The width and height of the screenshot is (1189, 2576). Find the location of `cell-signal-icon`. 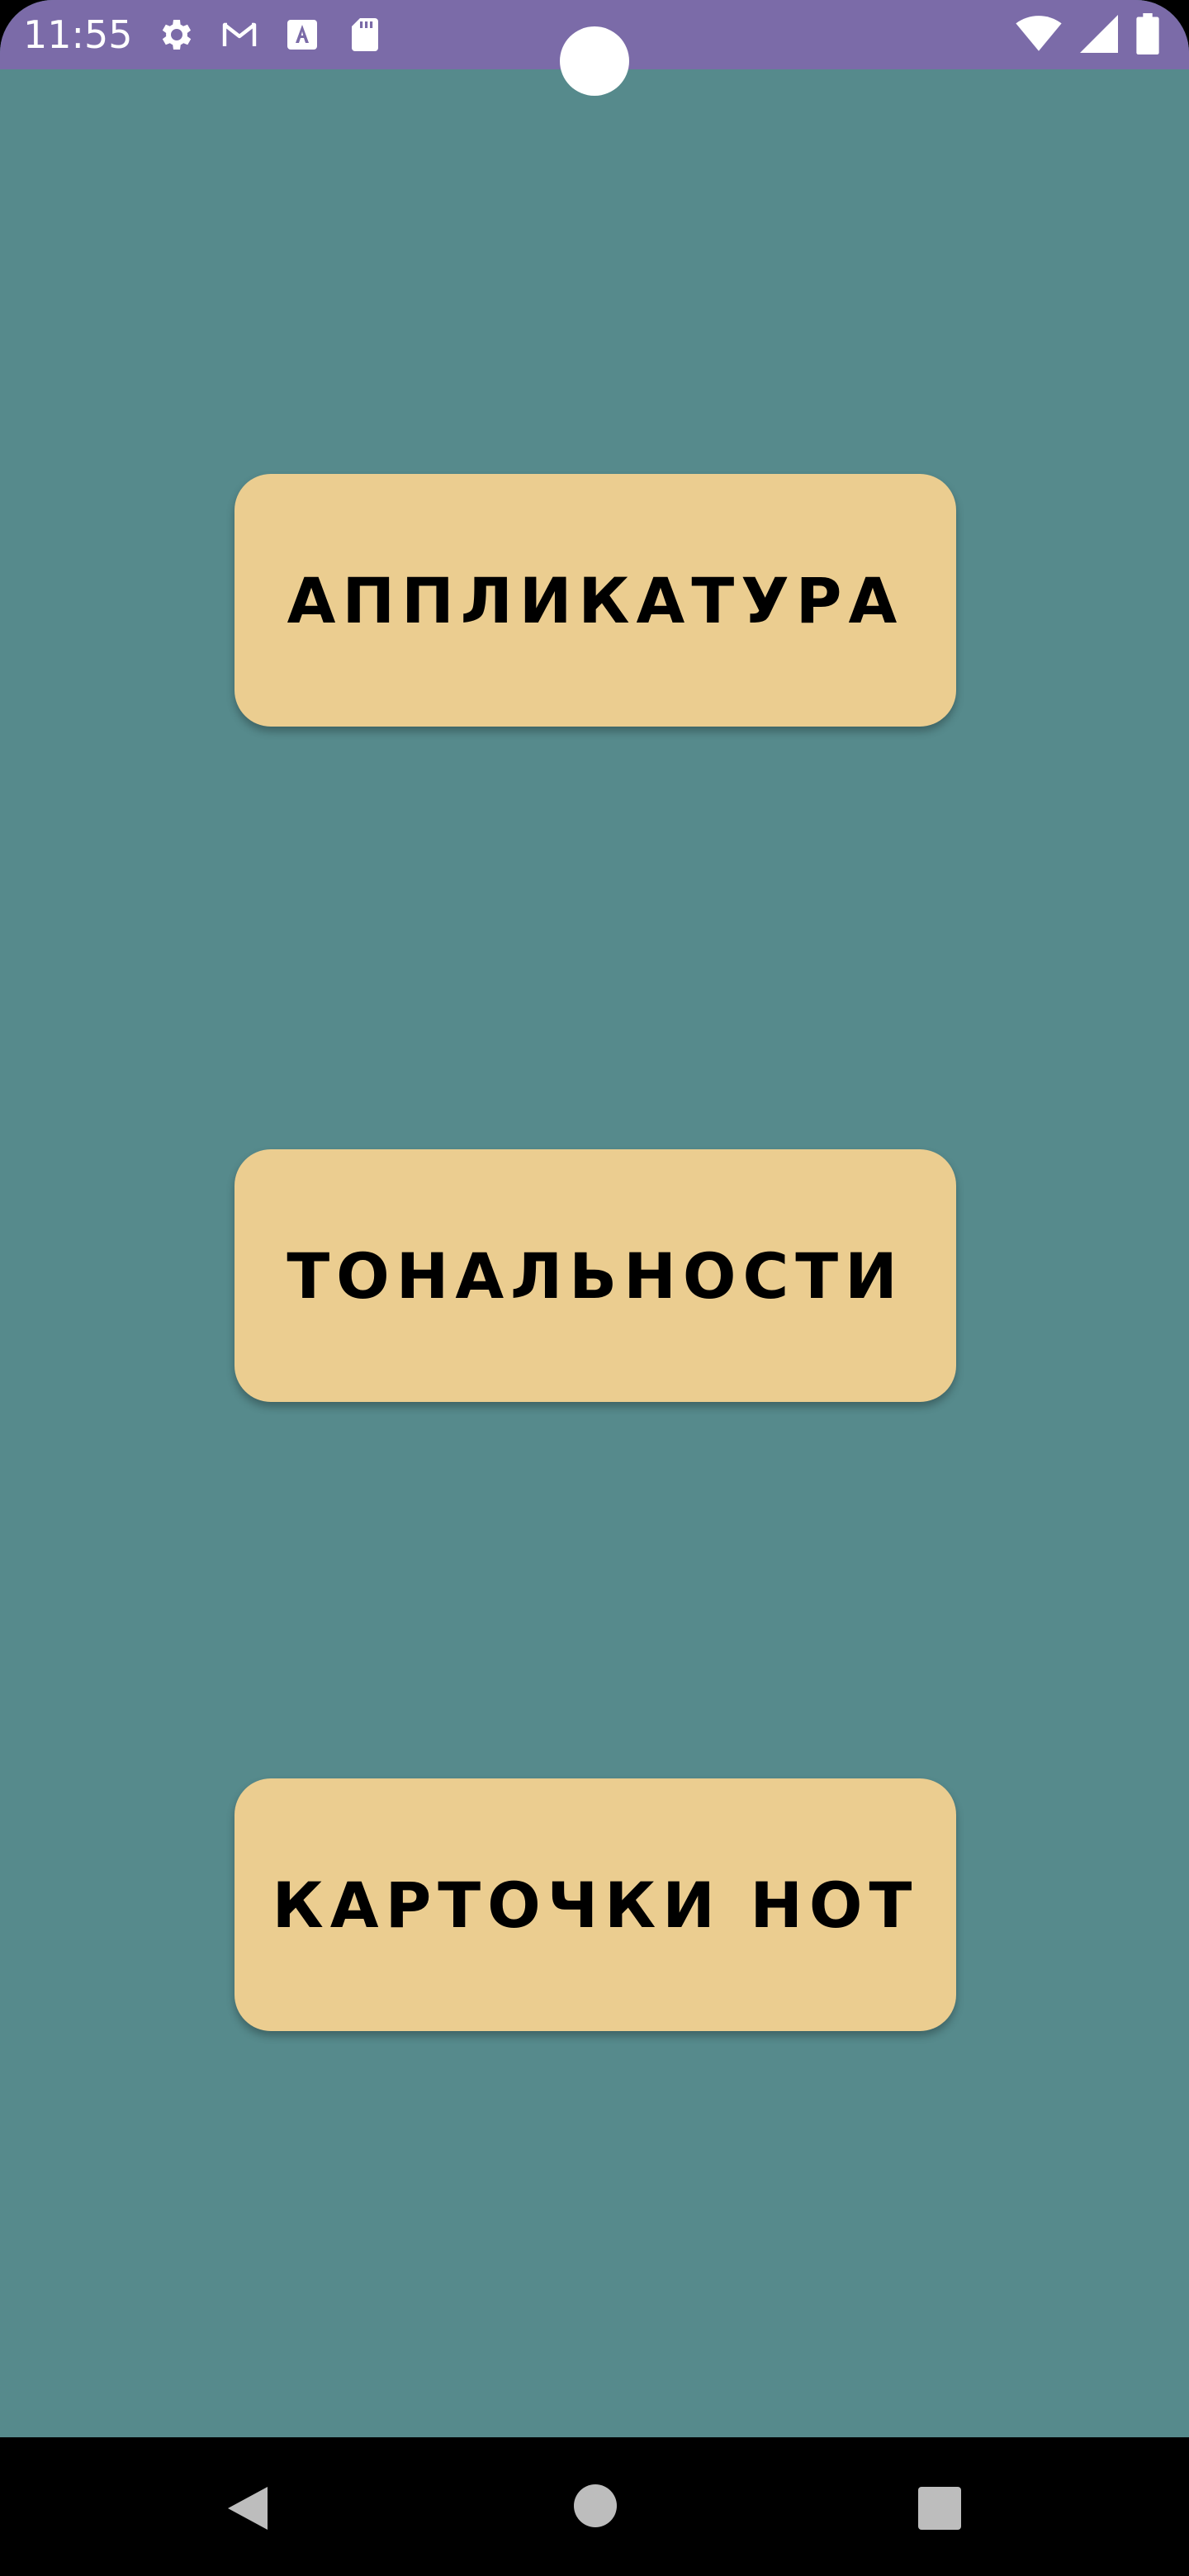

cell-signal-icon is located at coordinates (1099, 34).